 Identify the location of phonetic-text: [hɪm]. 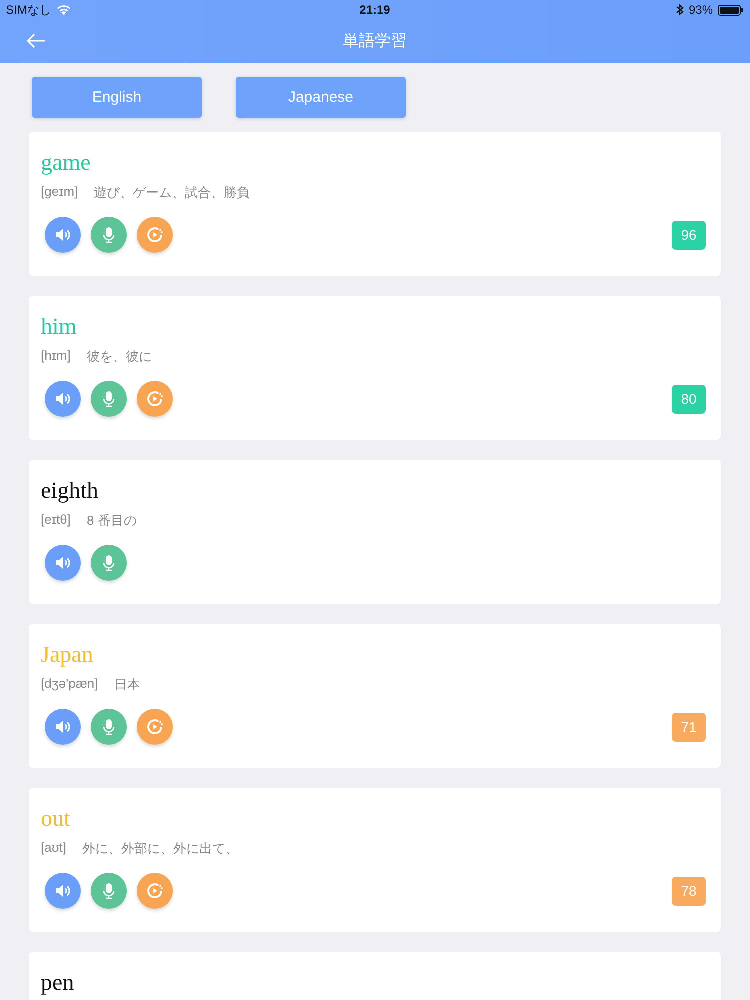
(56, 356).